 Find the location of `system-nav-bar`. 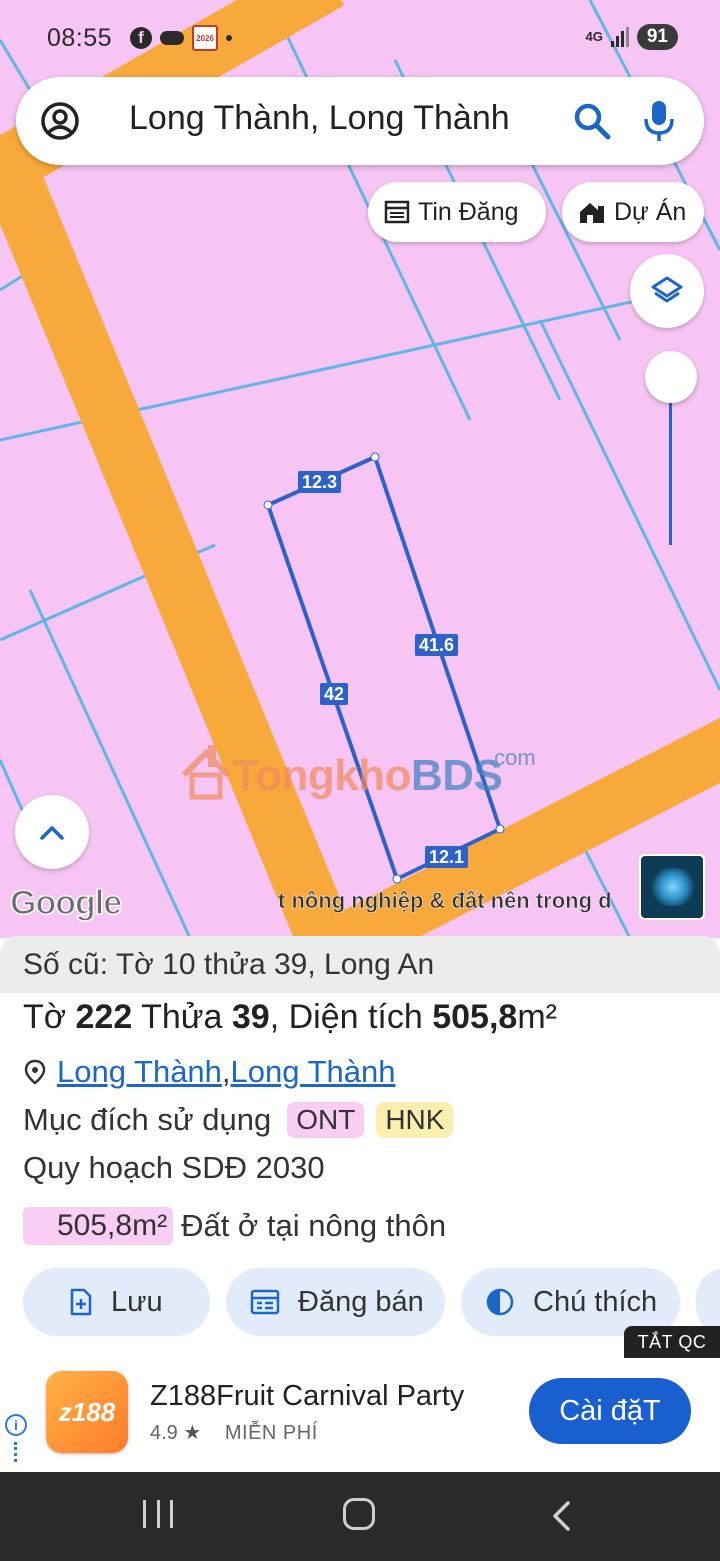

system-nav-bar is located at coordinates (360, 1516).